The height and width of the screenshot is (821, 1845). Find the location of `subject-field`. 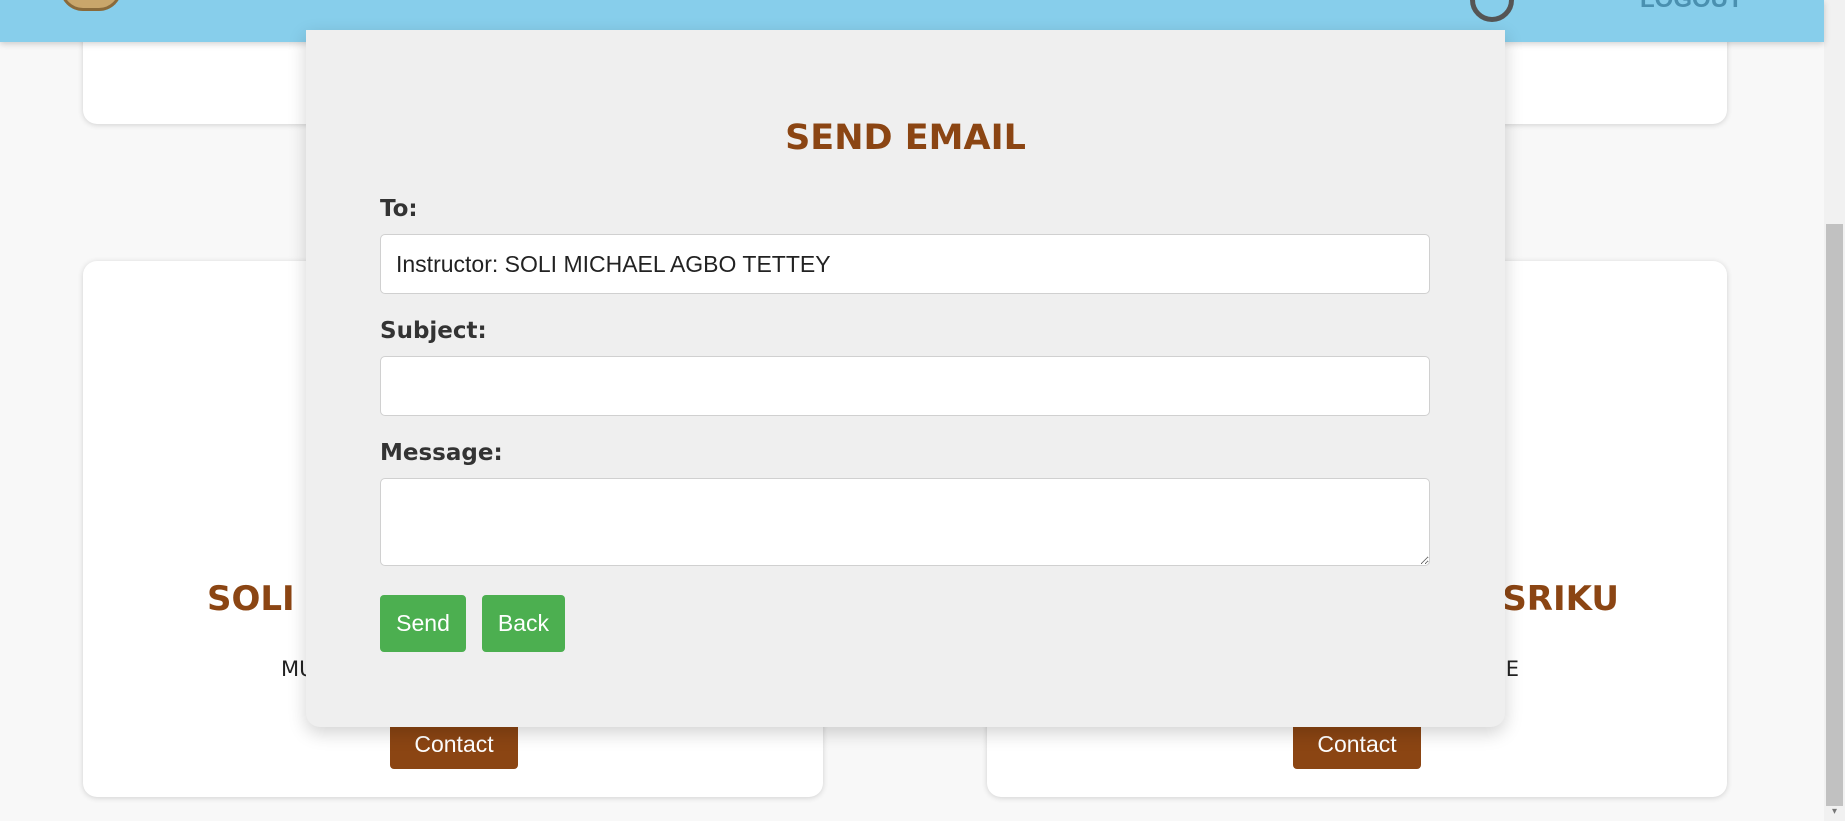

subject-field is located at coordinates (905, 386).